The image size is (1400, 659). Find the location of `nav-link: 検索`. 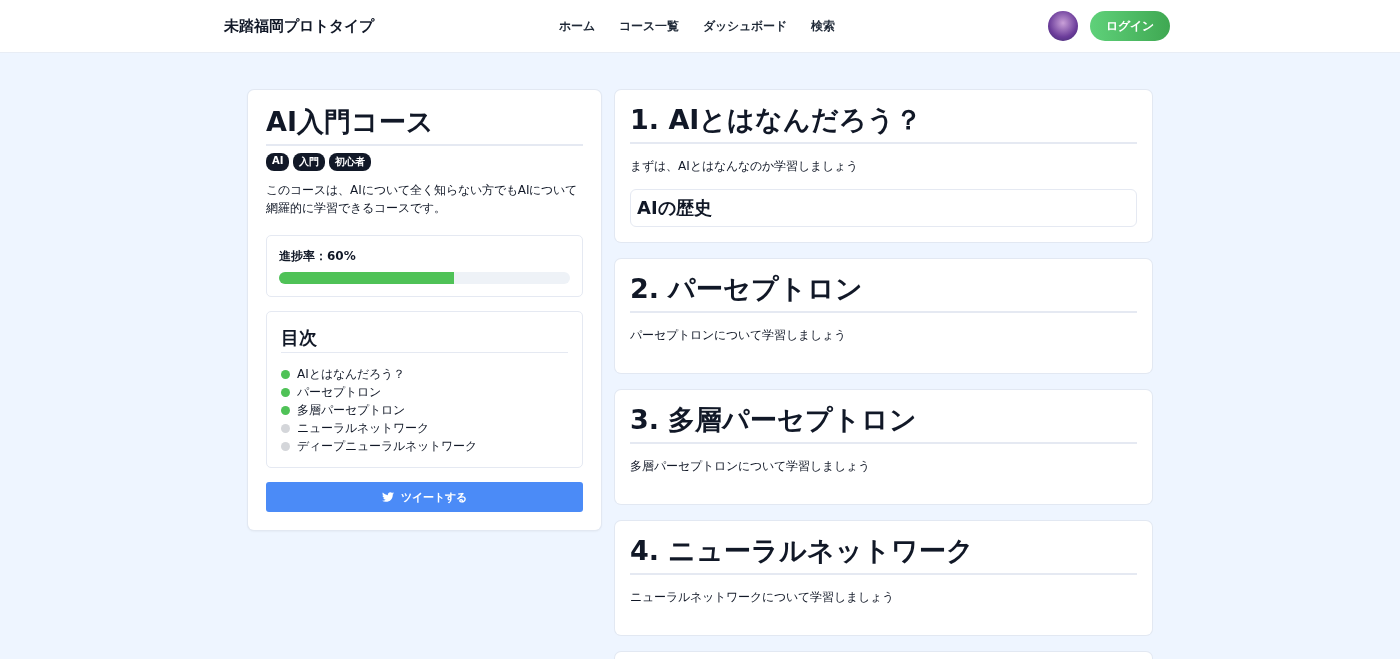

nav-link: 検索 is located at coordinates (823, 26).